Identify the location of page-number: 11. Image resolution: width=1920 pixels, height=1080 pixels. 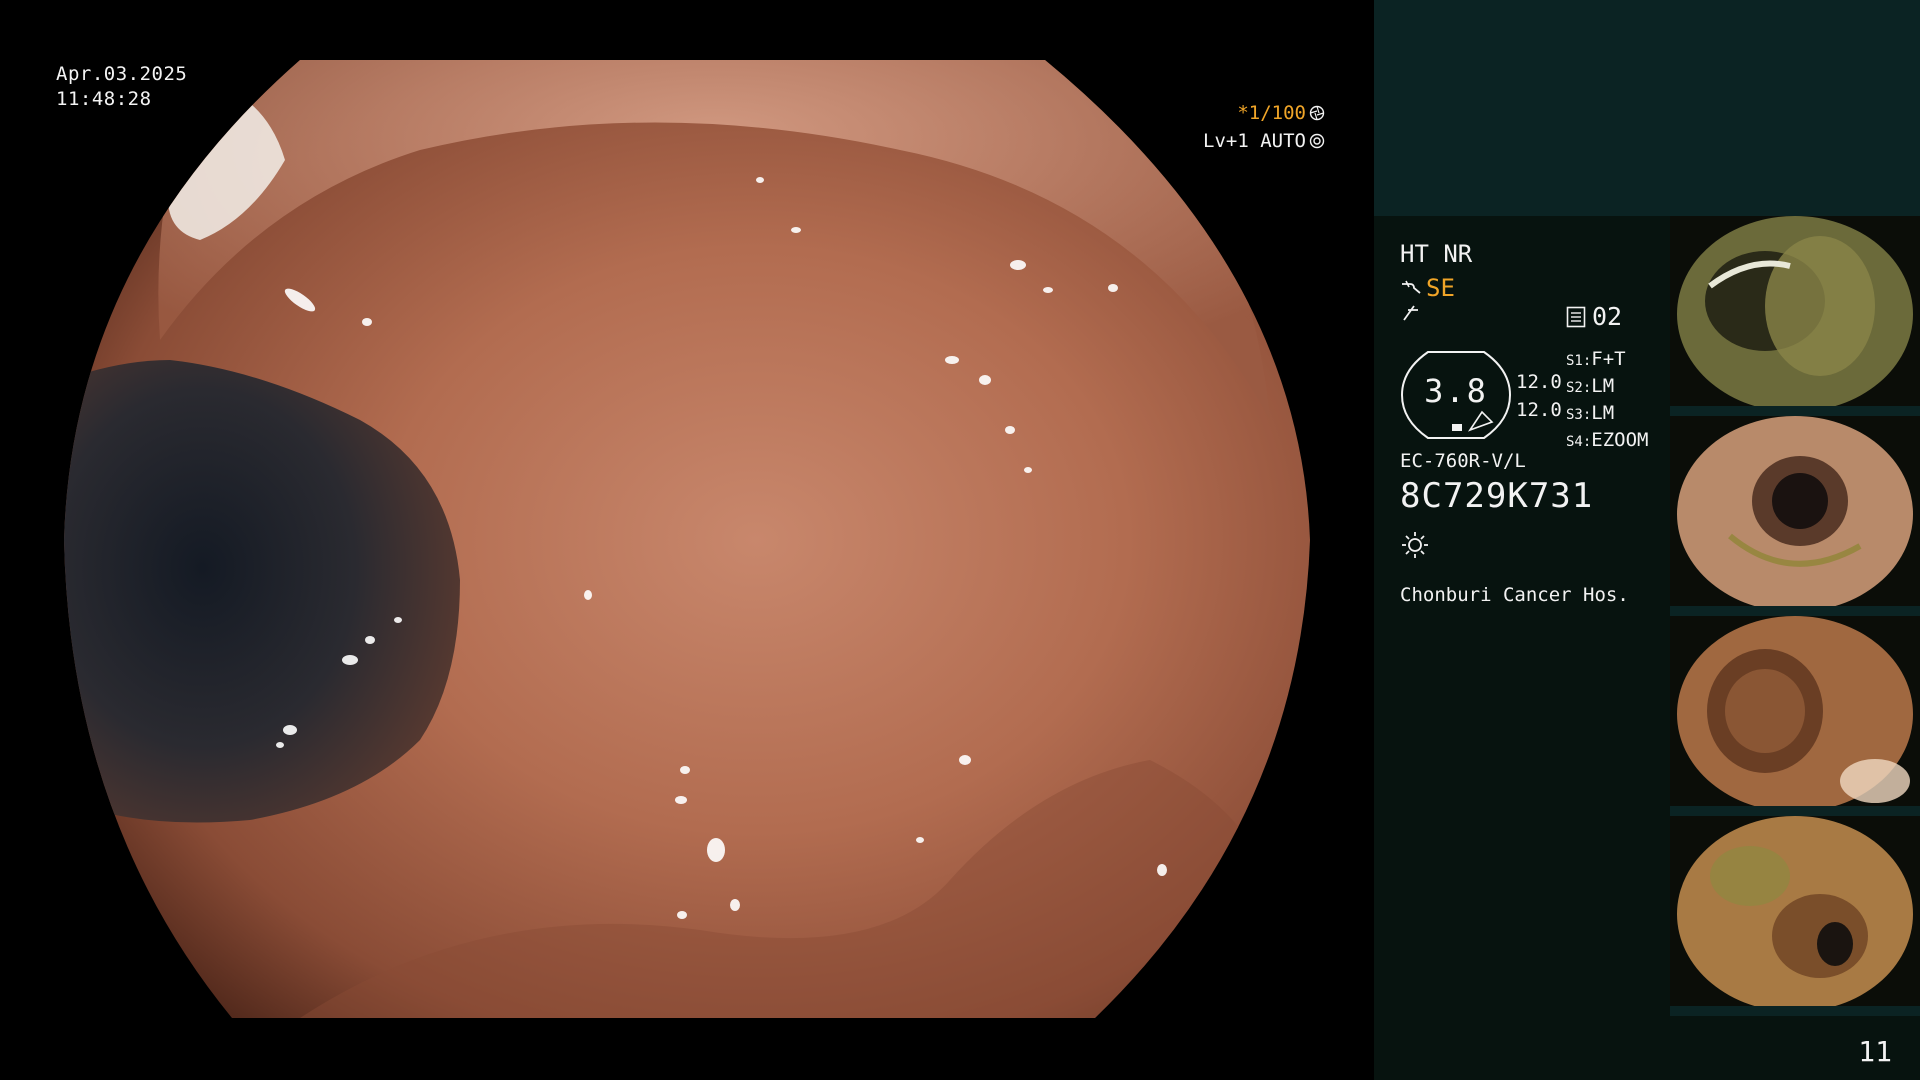
(1875, 1051).